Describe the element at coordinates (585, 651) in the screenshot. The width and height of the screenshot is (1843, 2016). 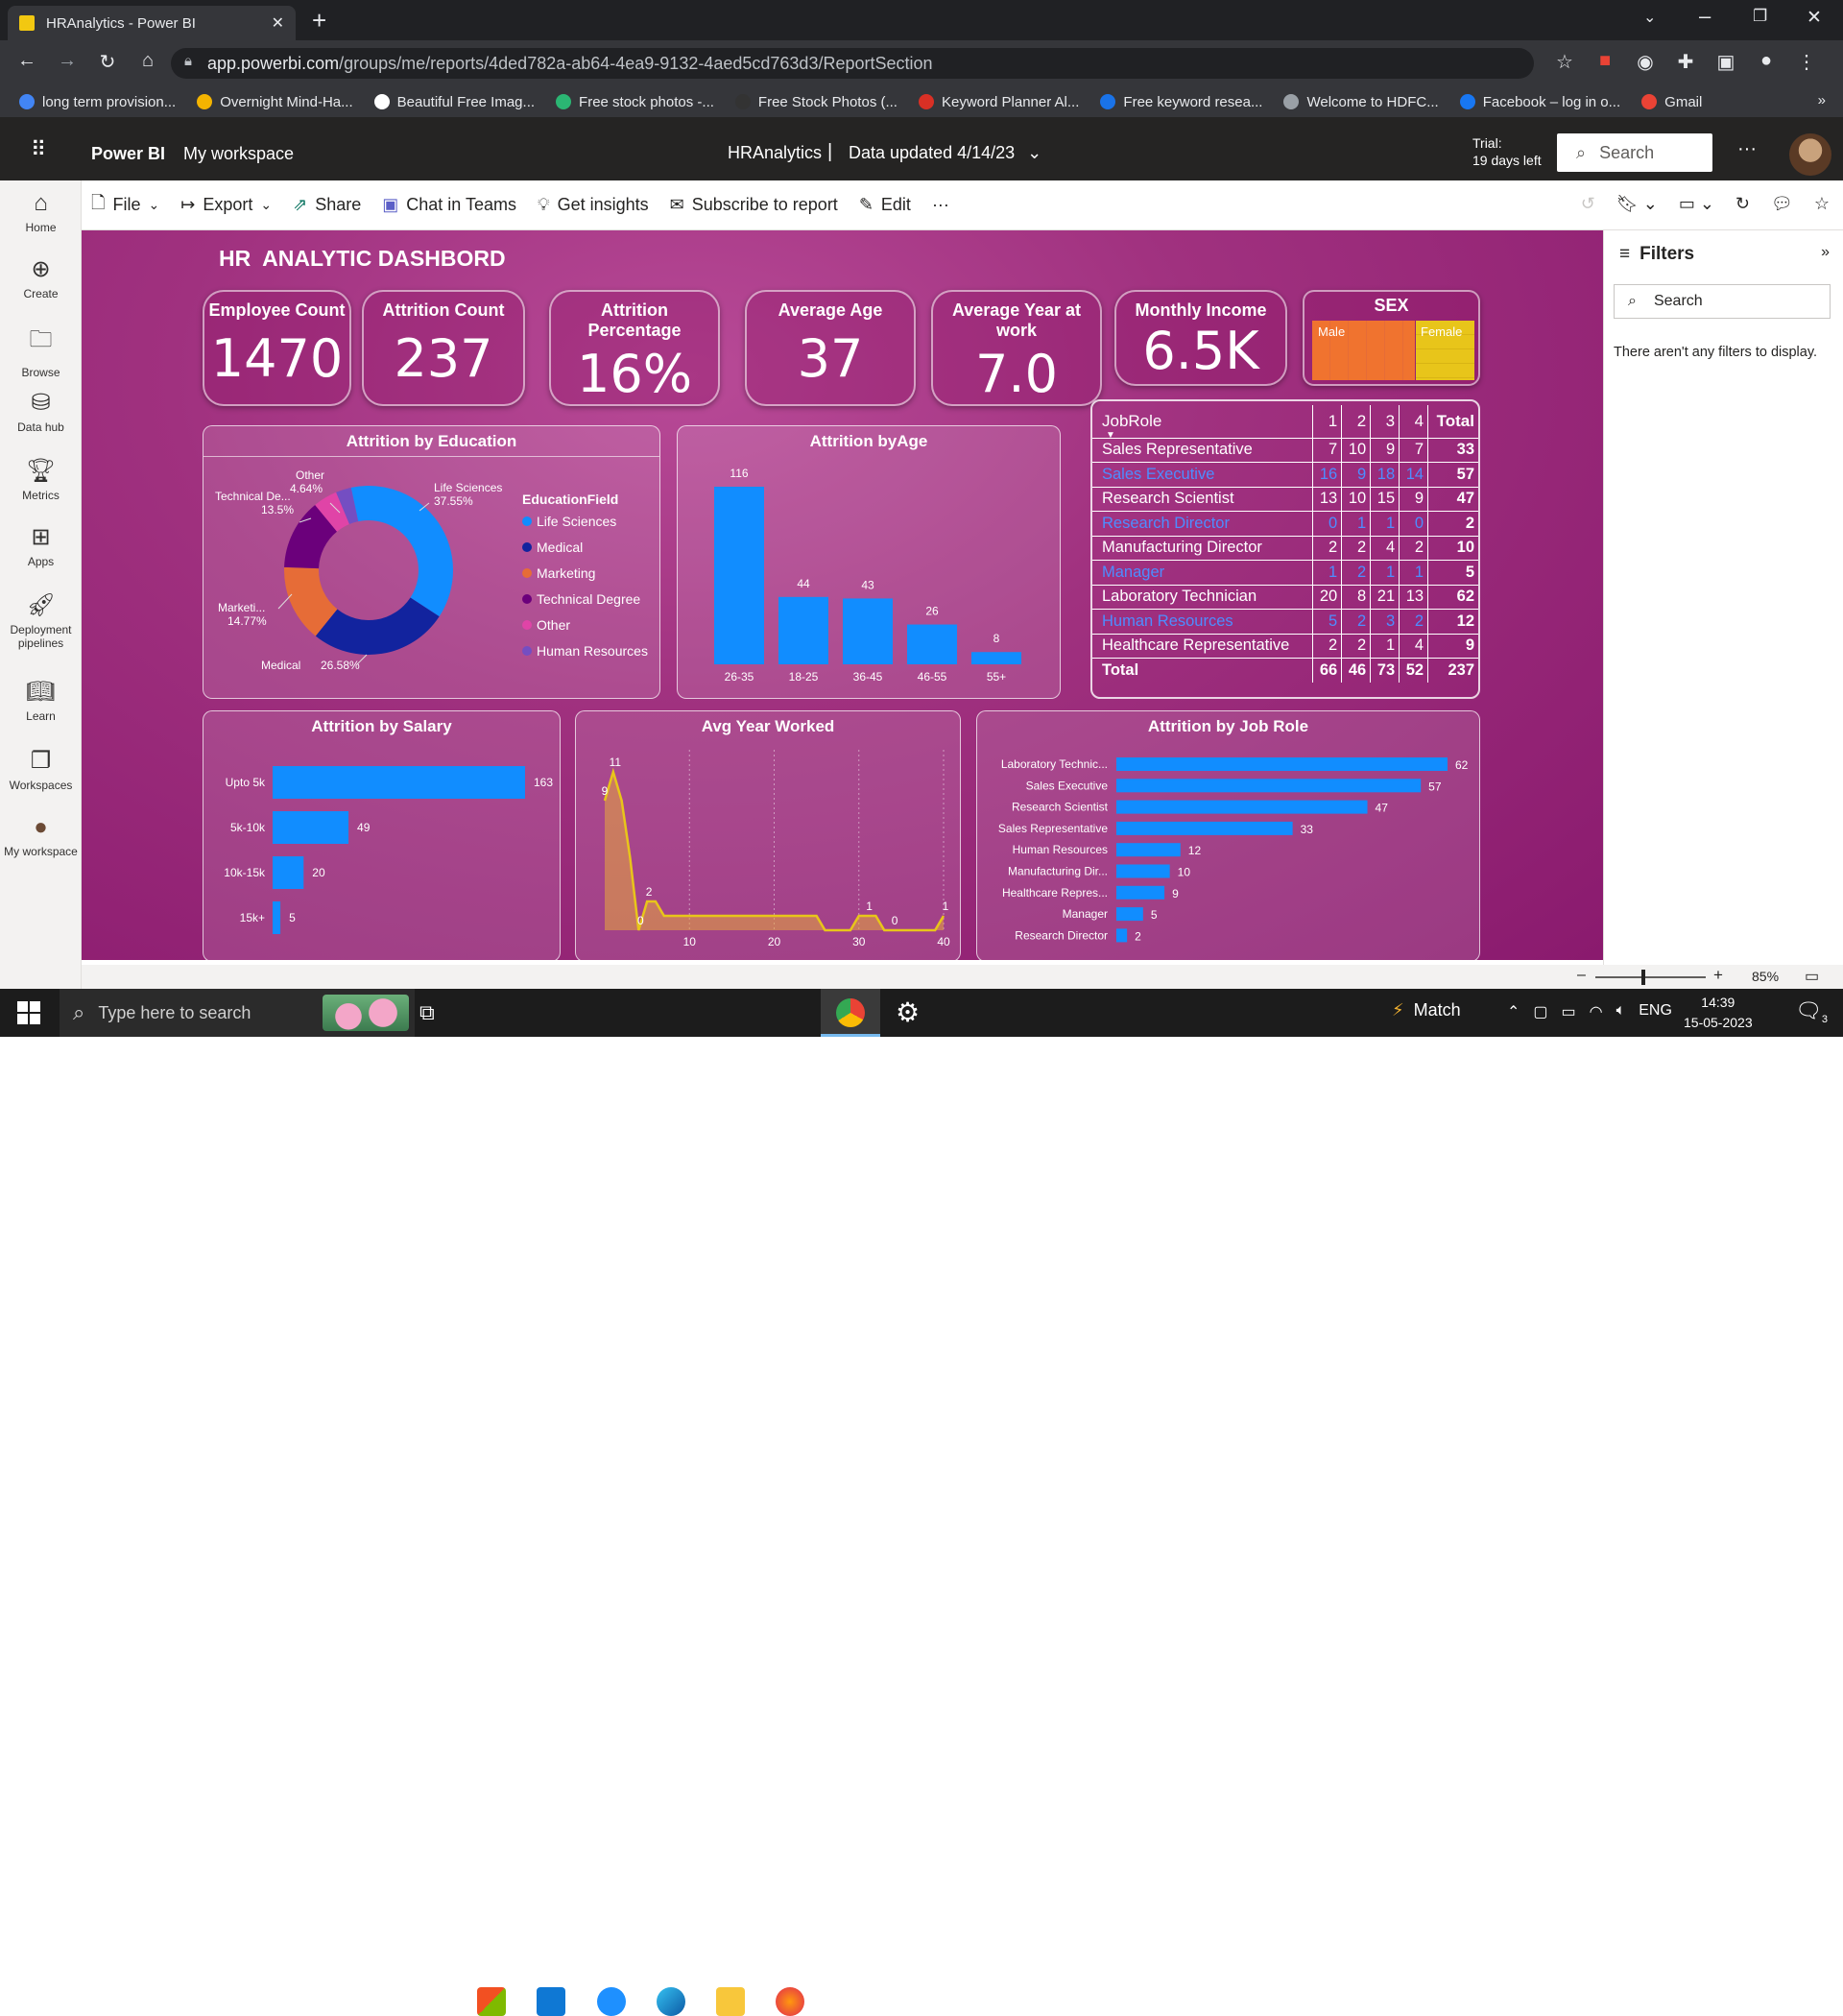
I see `legend-item: Human Resources` at that location.